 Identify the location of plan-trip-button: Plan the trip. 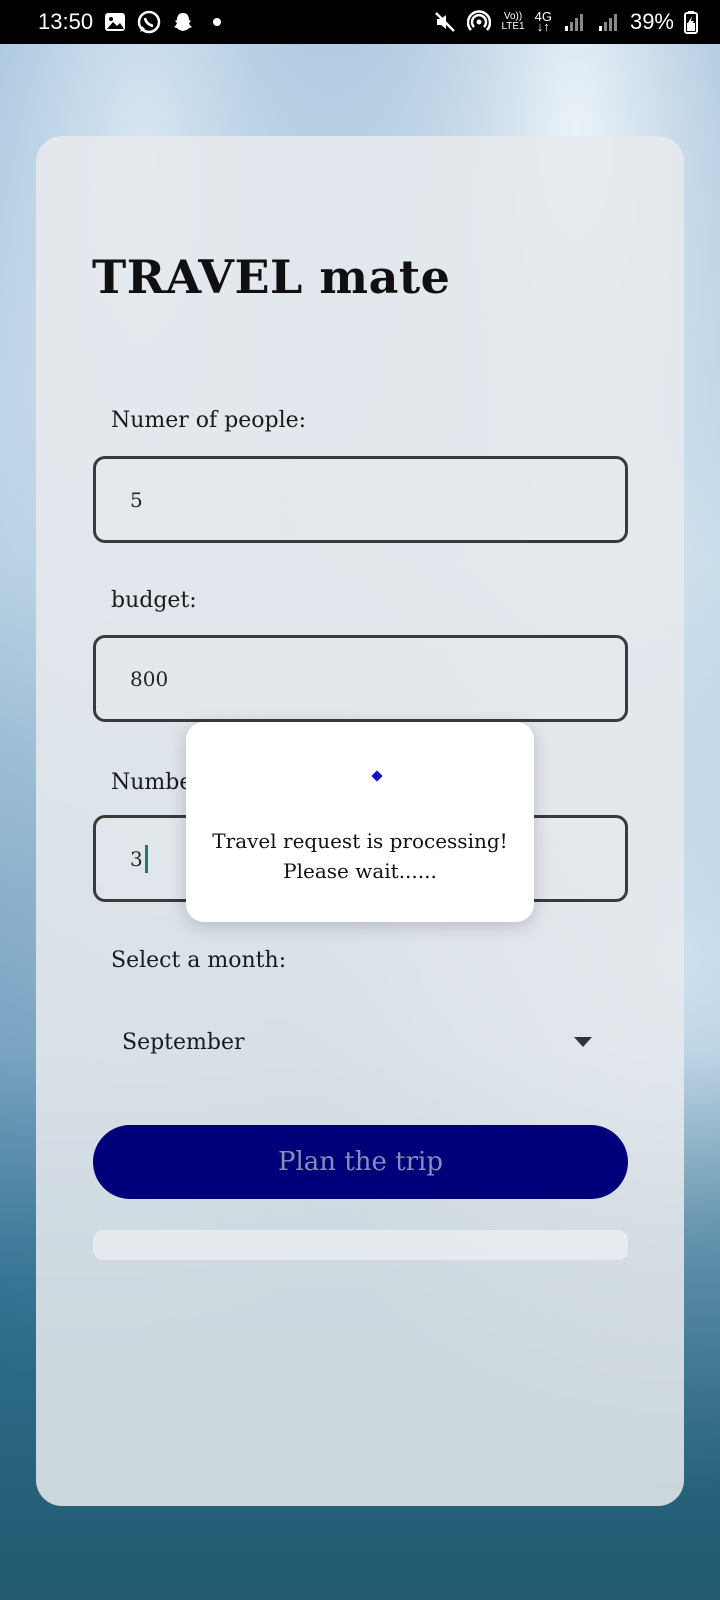
(360, 1162).